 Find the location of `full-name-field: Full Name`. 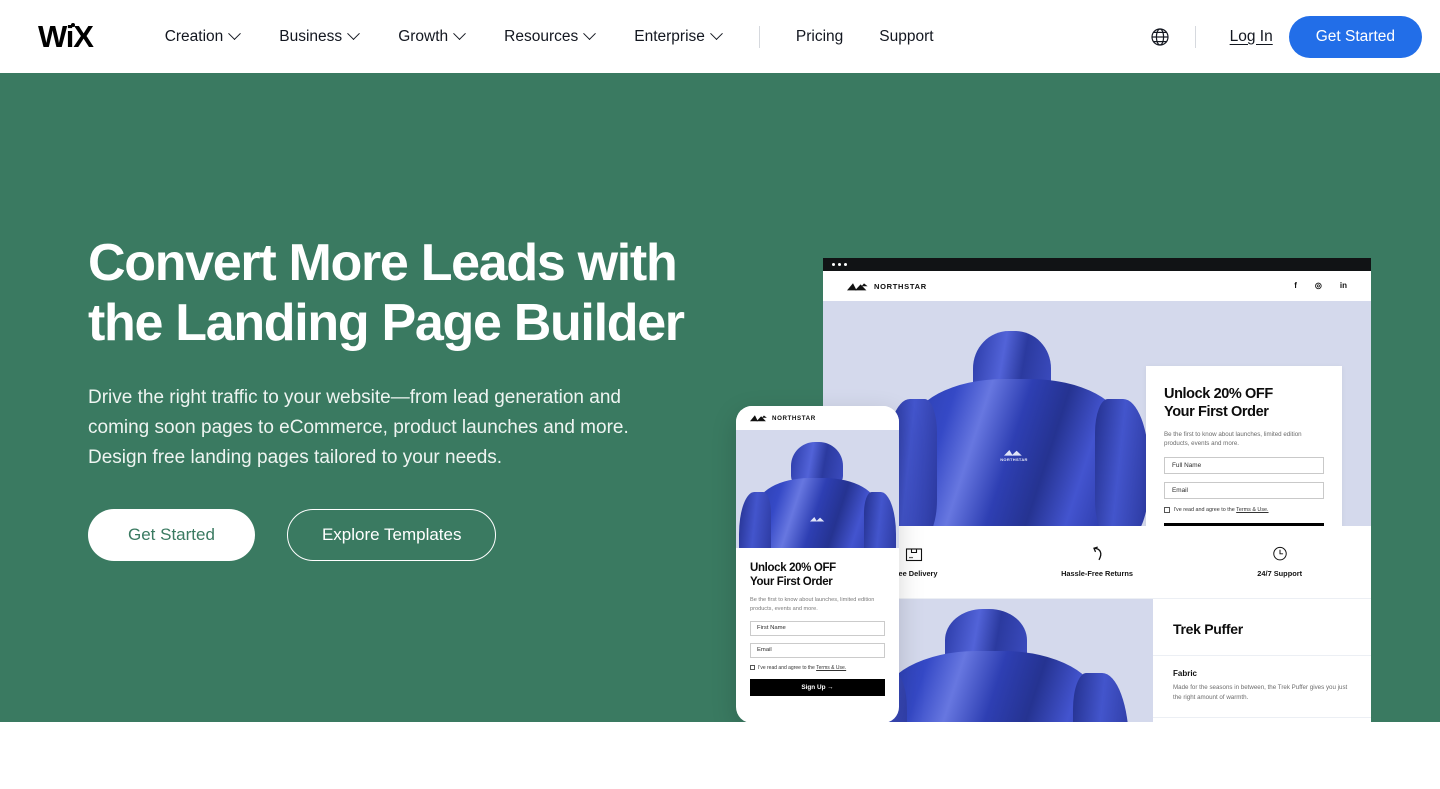

full-name-field: Full Name is located at coordinates (1244, 465).